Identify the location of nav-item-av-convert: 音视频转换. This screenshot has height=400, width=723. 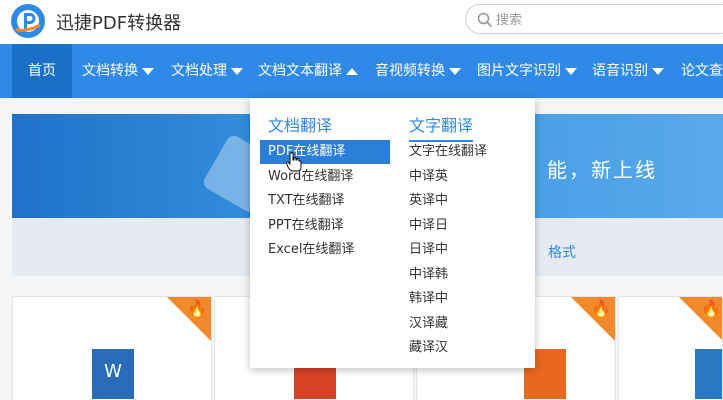
(418, 71).